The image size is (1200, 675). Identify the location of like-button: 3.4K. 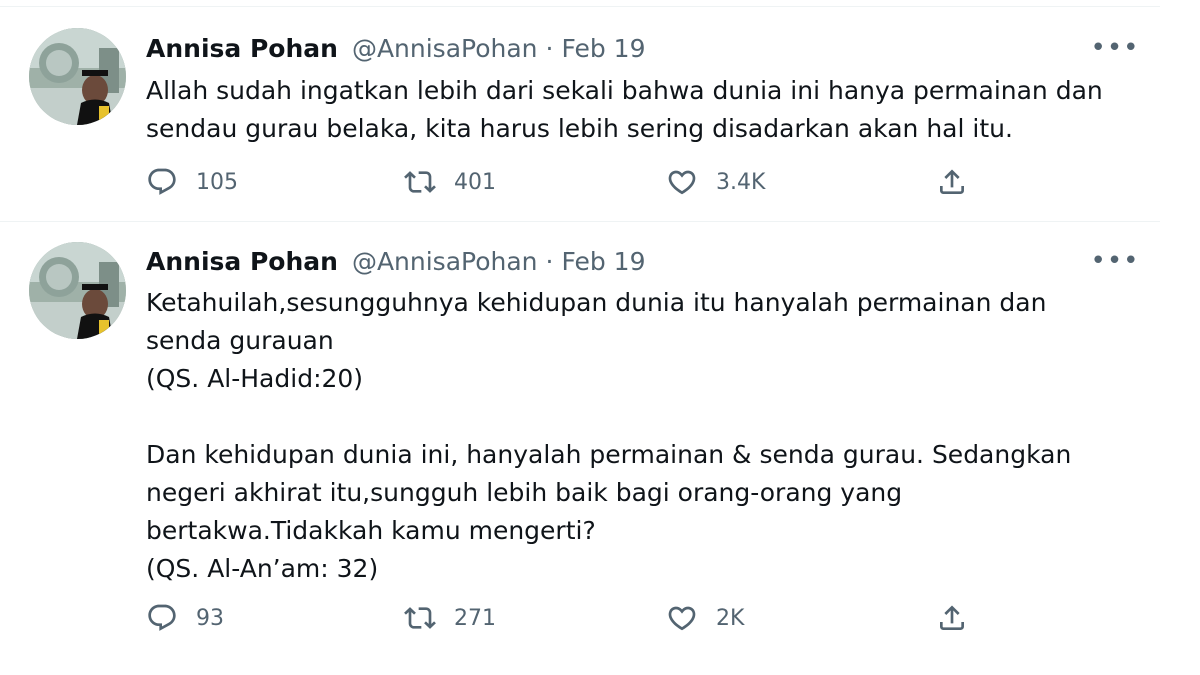
(715, 182).